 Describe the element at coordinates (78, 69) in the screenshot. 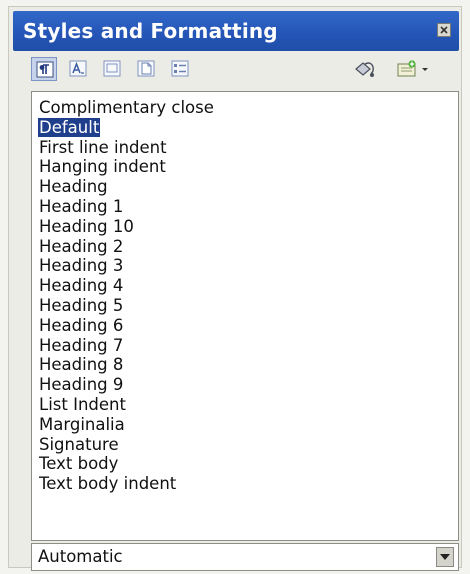

I see `character-styles-button` at that location.